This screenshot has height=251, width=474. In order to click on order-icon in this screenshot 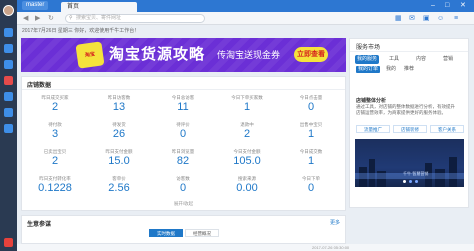, I will do `click(8, 64)`.